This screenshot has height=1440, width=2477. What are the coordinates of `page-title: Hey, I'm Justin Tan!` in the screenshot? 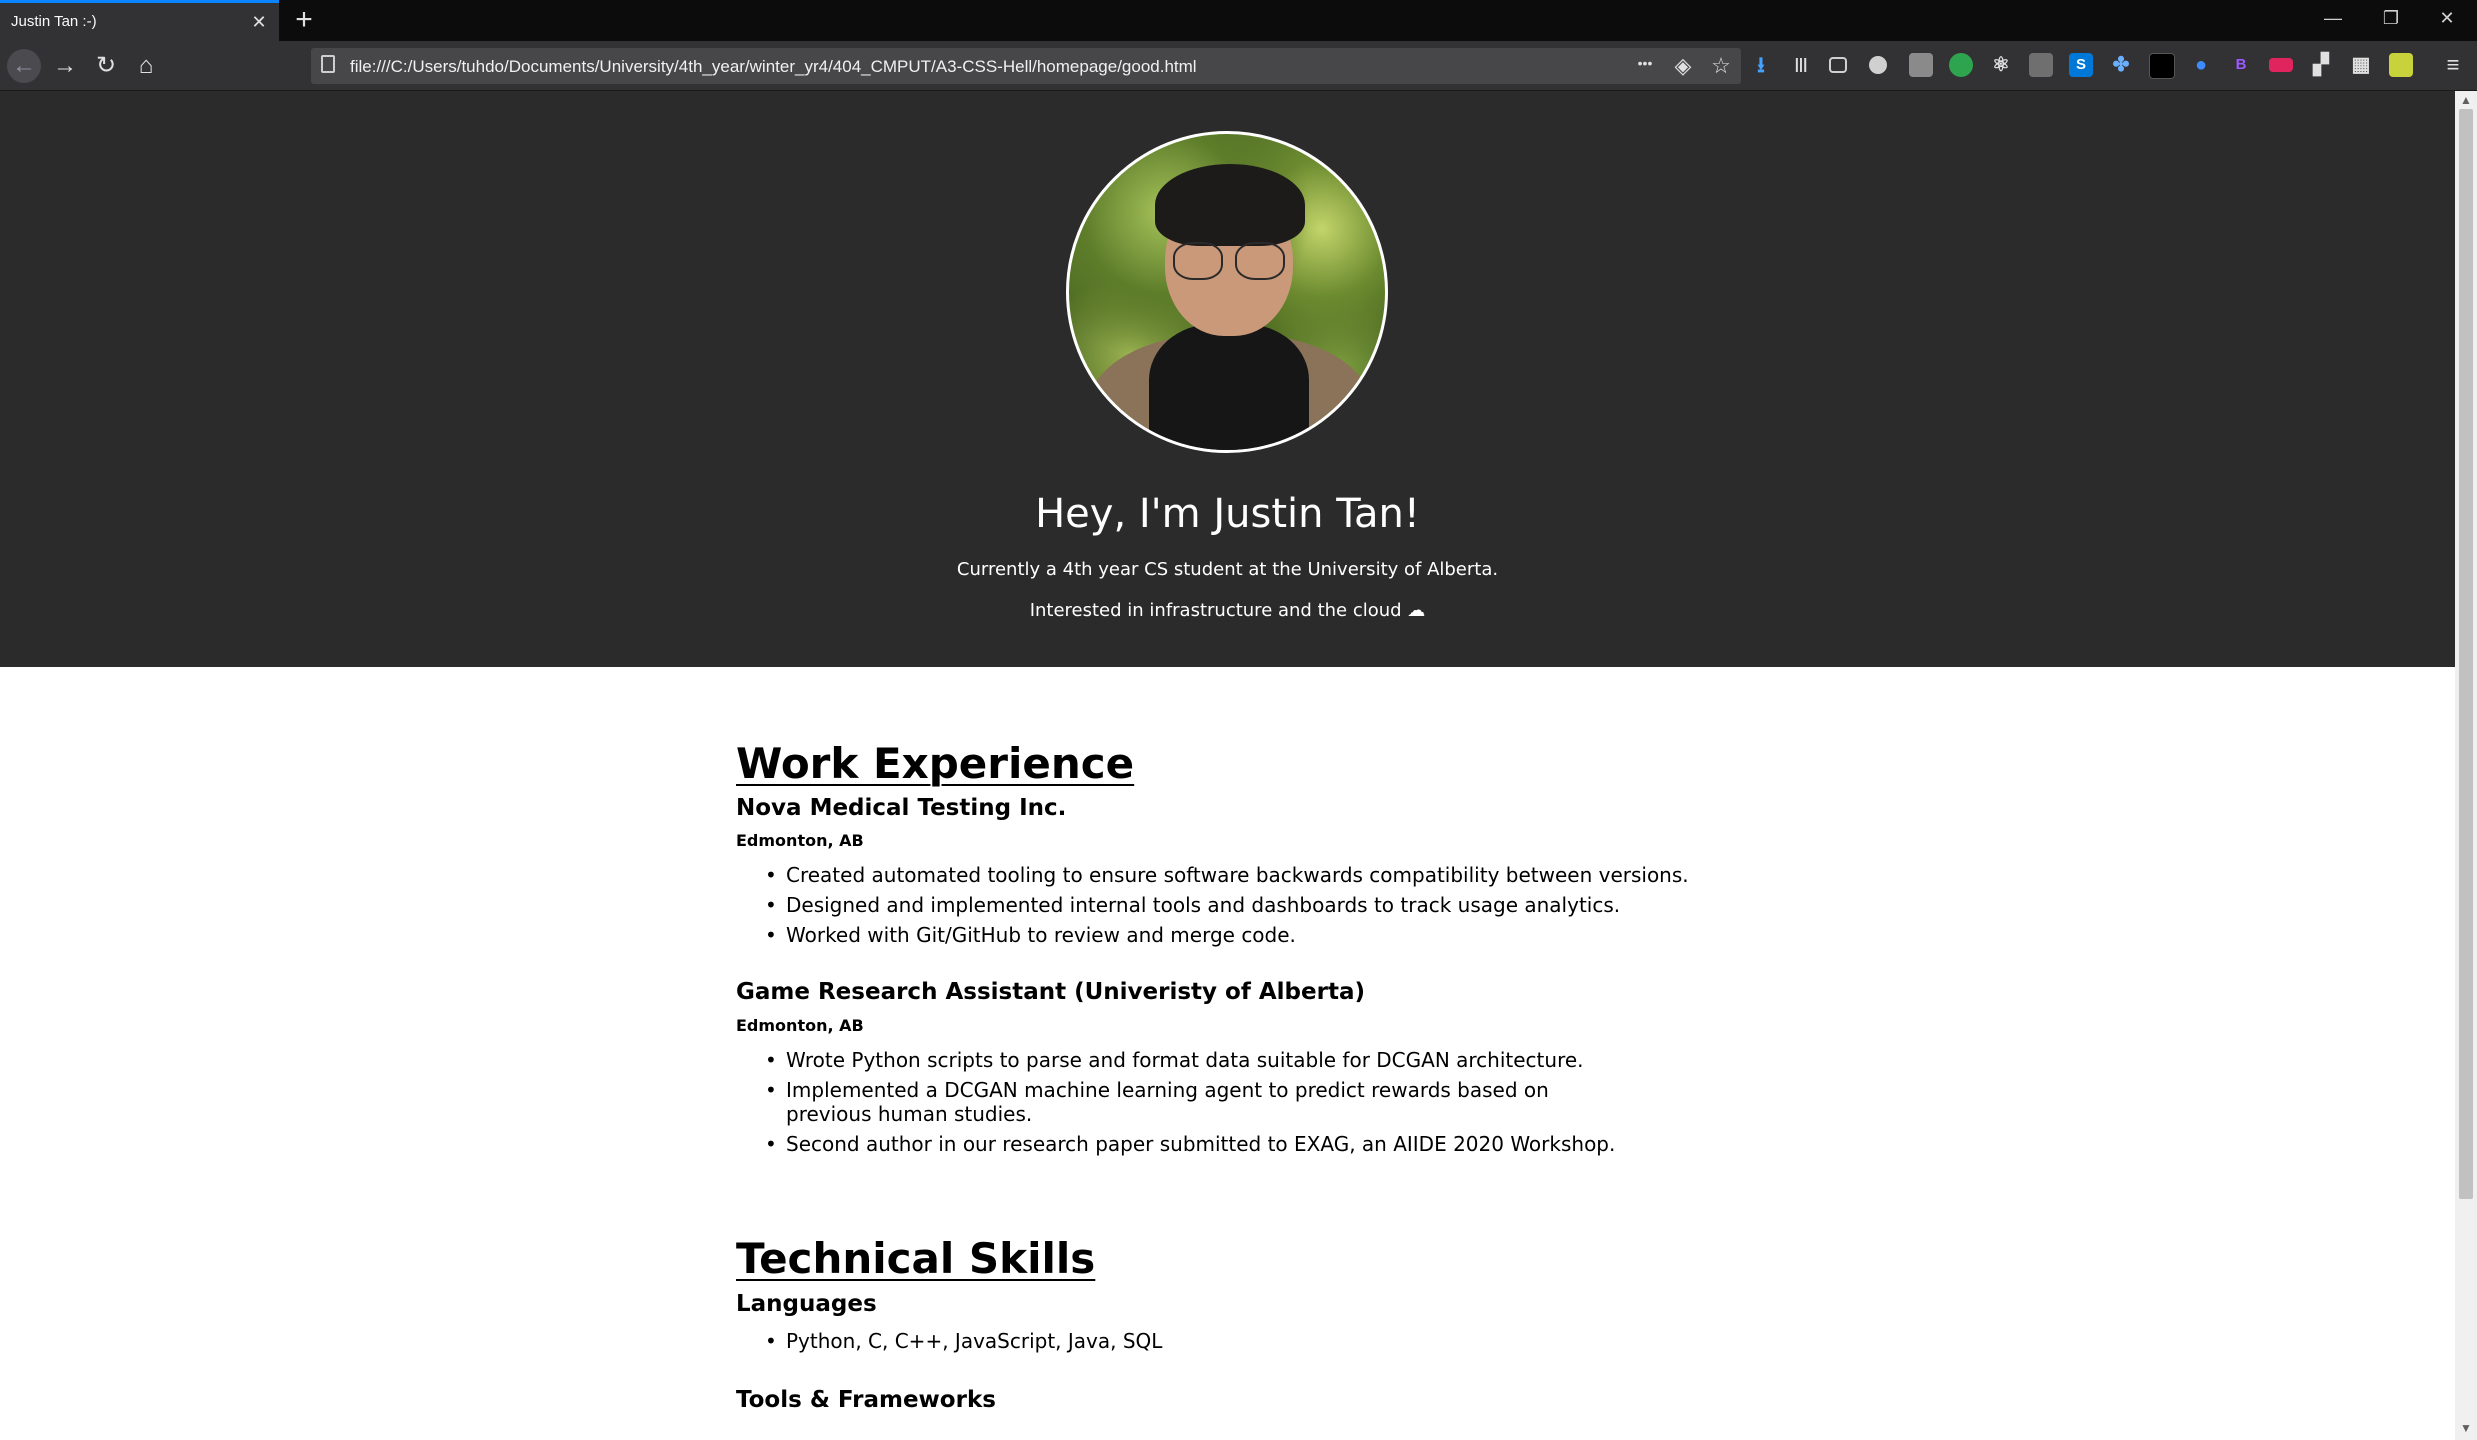 It's located at (1227, 514).